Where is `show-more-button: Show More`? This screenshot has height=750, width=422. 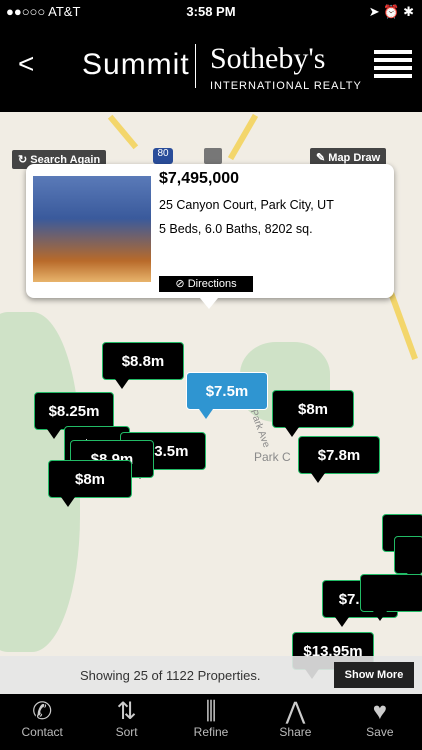
show-more-button: Show More is located at coordinates (374, 675).